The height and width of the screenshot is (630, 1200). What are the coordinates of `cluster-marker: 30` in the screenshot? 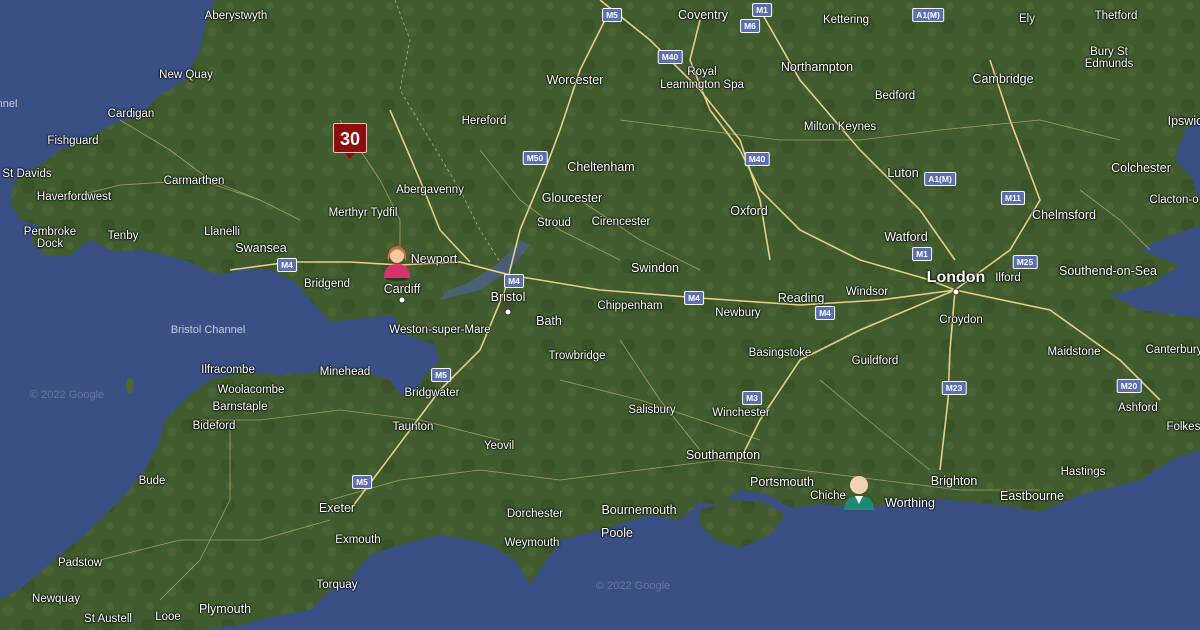 It's located at (350, 141).